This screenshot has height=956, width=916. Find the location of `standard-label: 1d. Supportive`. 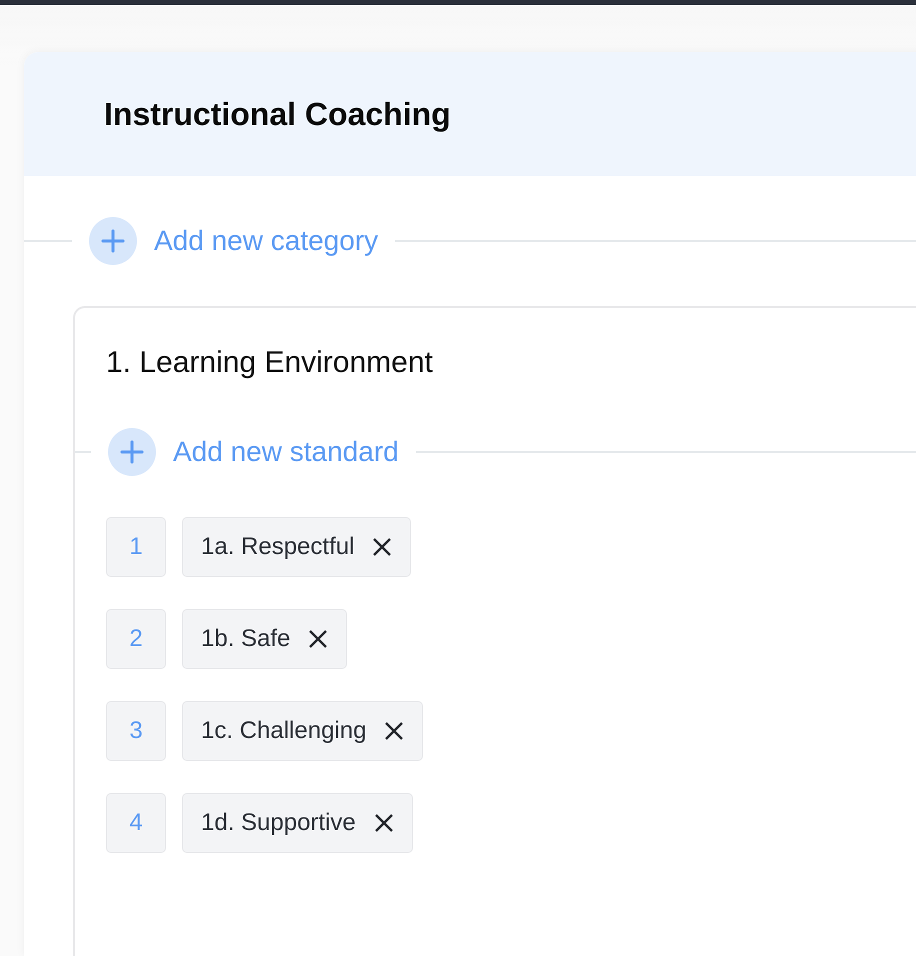

standard-label: 1d. Supportive is located at coordinates (278, 823).